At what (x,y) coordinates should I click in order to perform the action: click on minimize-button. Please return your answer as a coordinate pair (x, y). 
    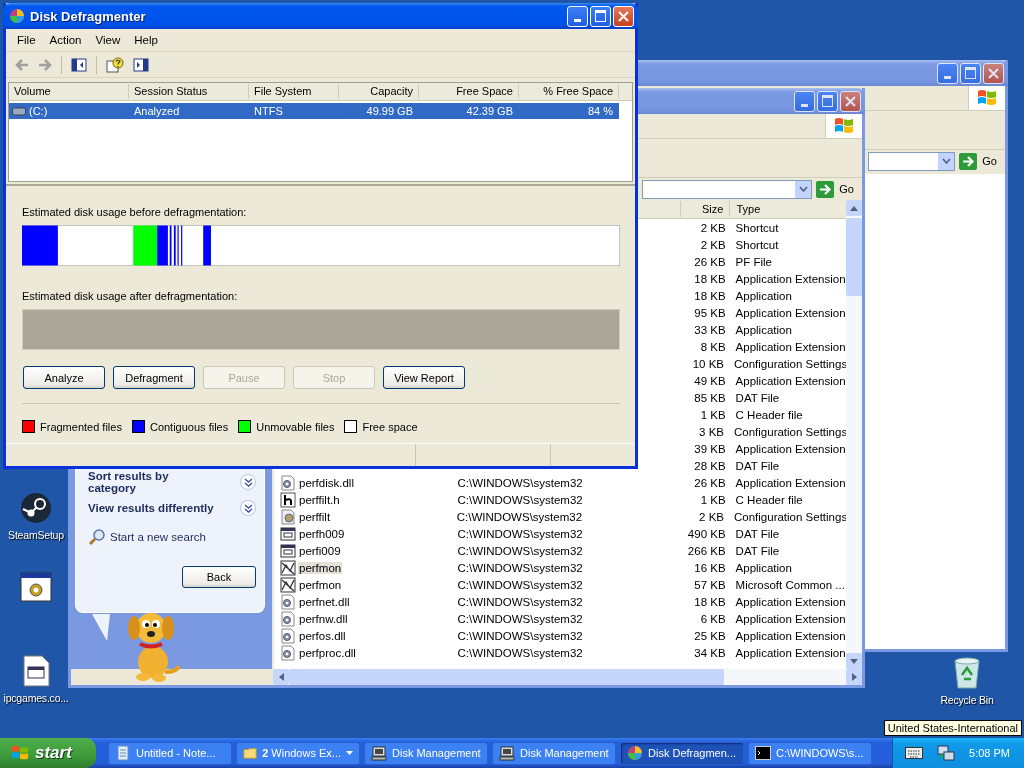
    Looking at the image, I should click on (577, 16).